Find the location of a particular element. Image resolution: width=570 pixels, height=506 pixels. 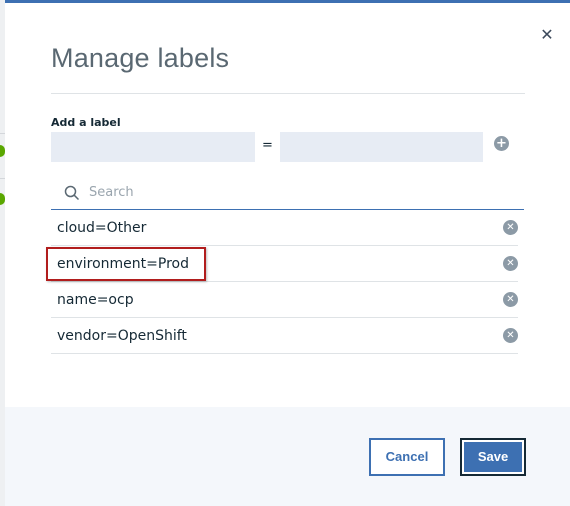

modal-title: Manage labels is located at coordinates (140, 58).